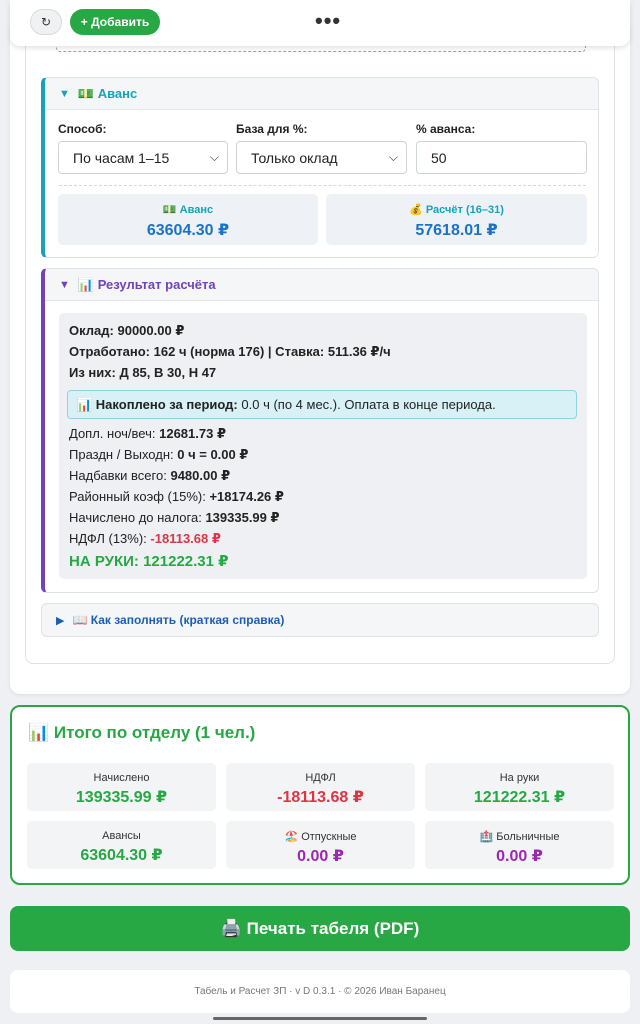 The height and width of the screenshot is (1024, 640). I want to click on night-line: Допл. ноч/веч: 12681.73 ₽, so click(147, 433).